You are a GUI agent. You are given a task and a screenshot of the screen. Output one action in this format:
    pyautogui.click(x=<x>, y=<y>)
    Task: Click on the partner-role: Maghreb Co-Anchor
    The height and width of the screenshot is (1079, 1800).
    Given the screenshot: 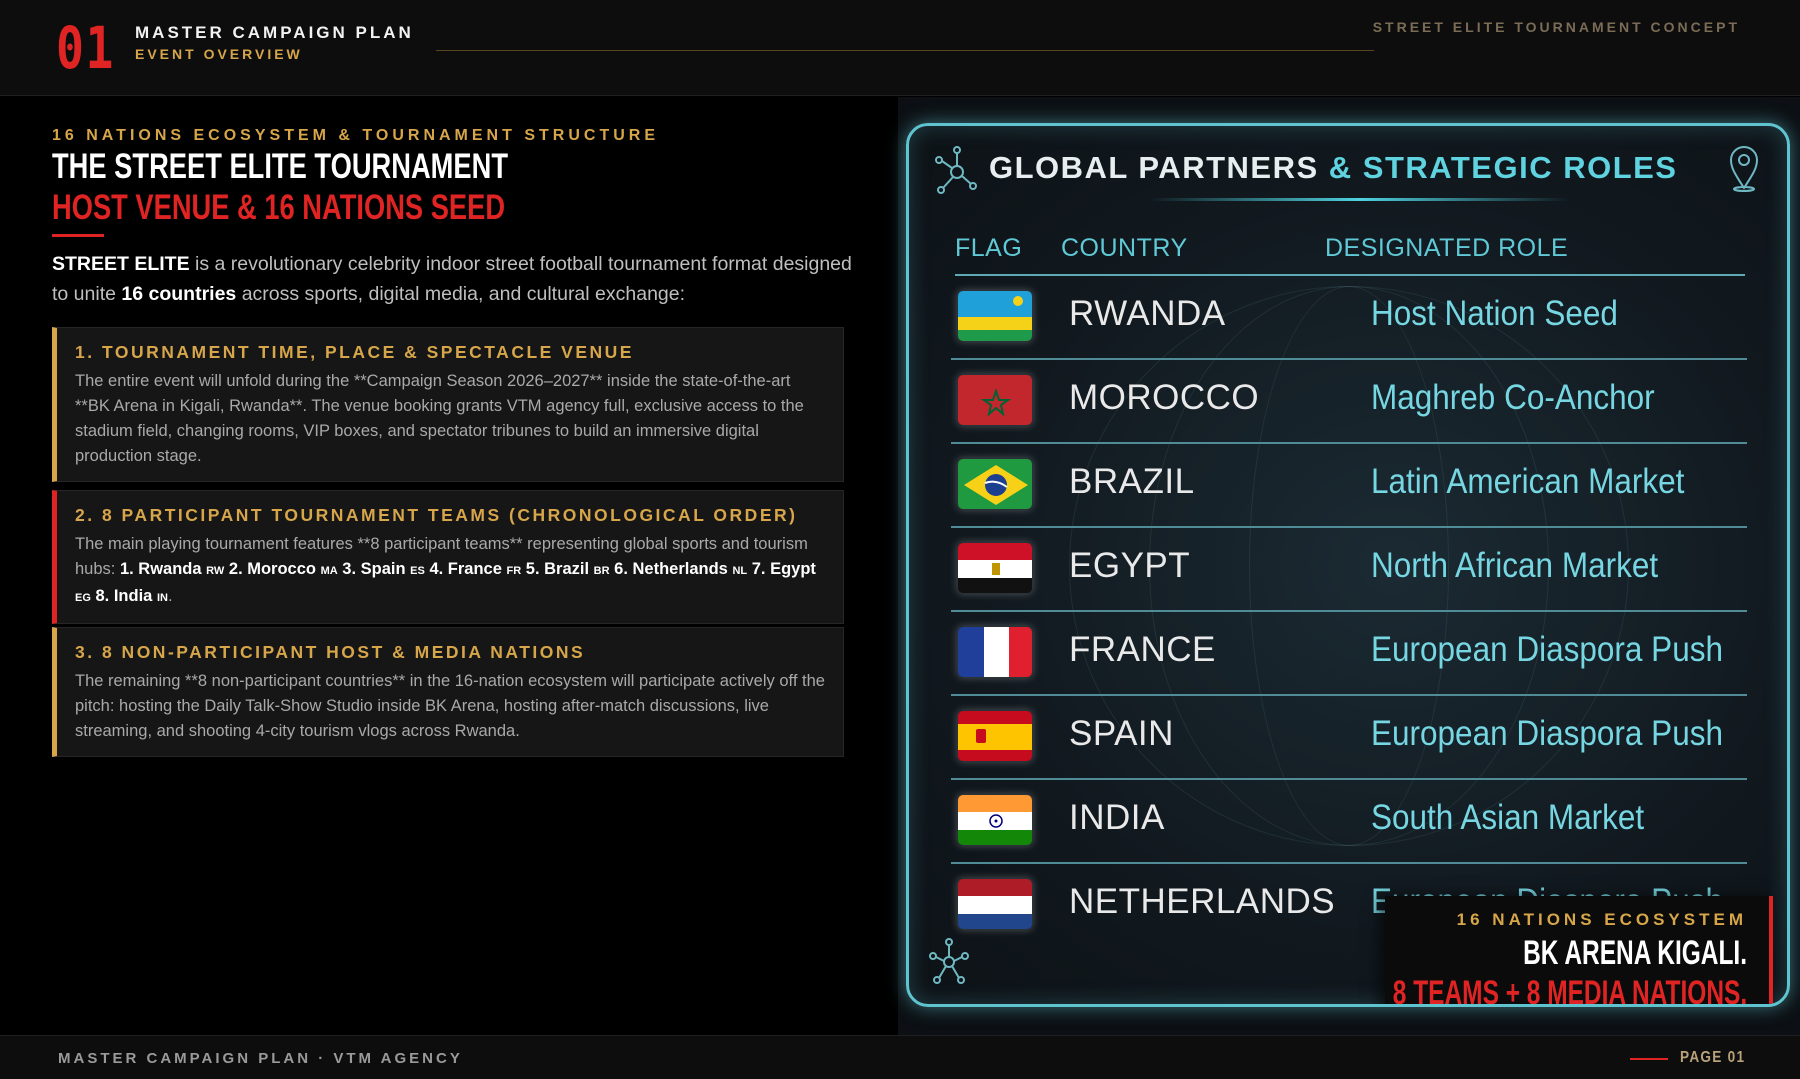 What is the action you would take?
    pyautogui.click(x=1513, y=397)
    